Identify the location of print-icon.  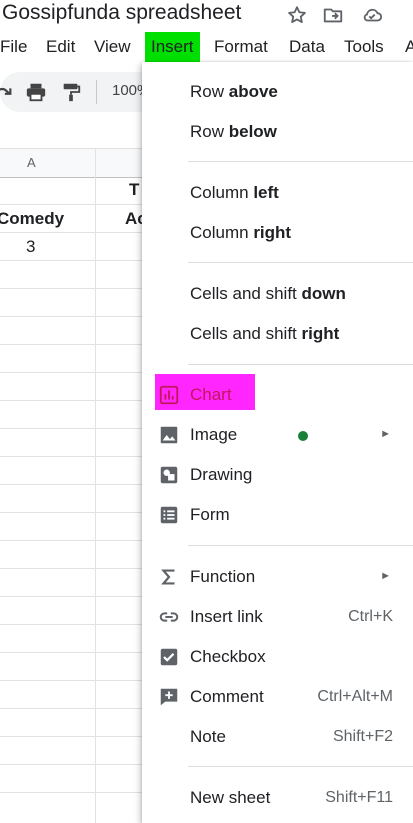
(36, 92).